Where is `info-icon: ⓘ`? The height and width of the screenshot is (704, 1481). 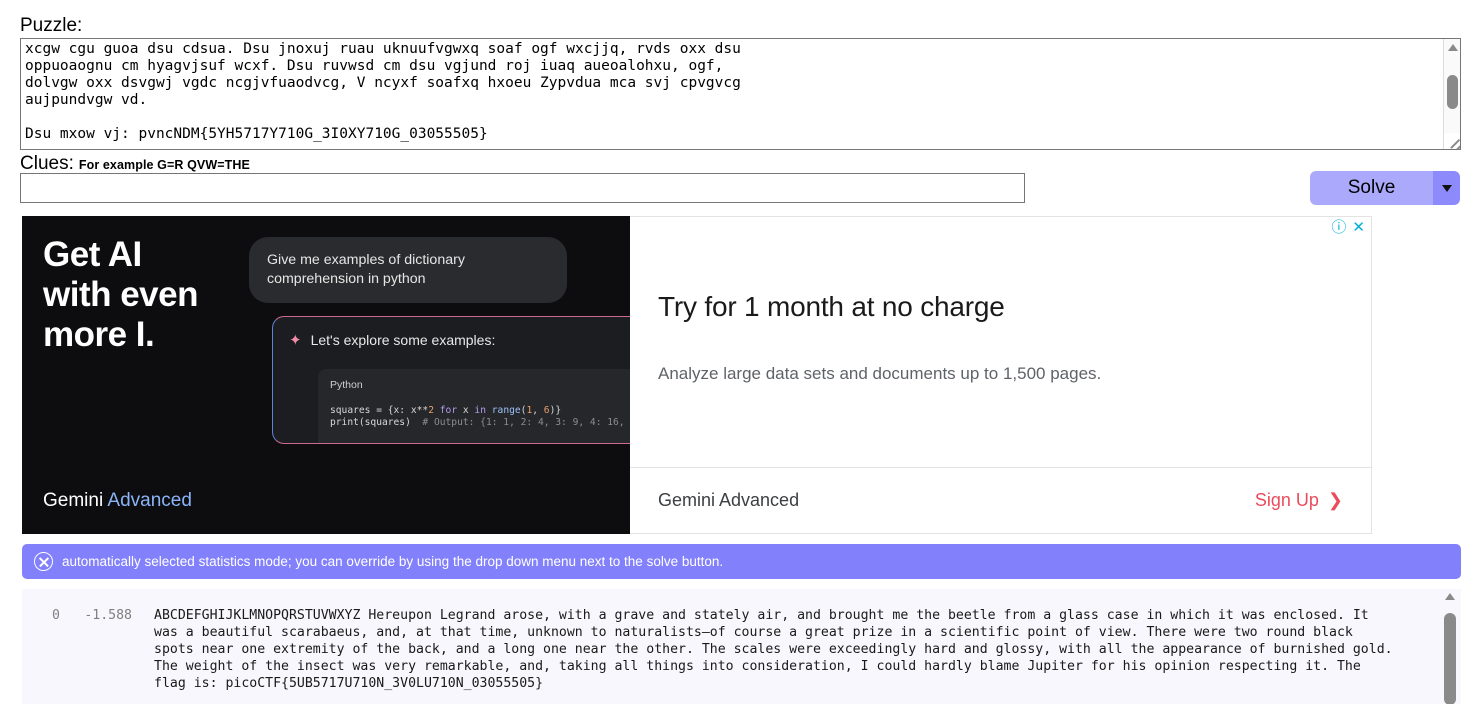
info-icon: ⓘ is located at coordinates (1338, 227).